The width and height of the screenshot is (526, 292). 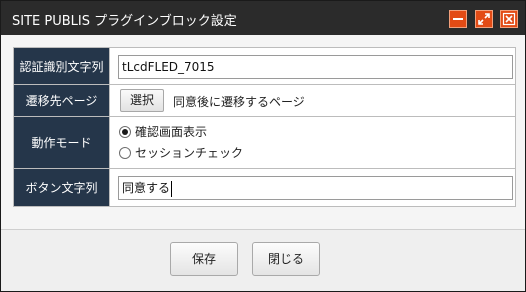 What do you see at coordinates (146, 188) in the screenshot?
I see `button-text-value: 同意する` at bounding box center [146, 188].